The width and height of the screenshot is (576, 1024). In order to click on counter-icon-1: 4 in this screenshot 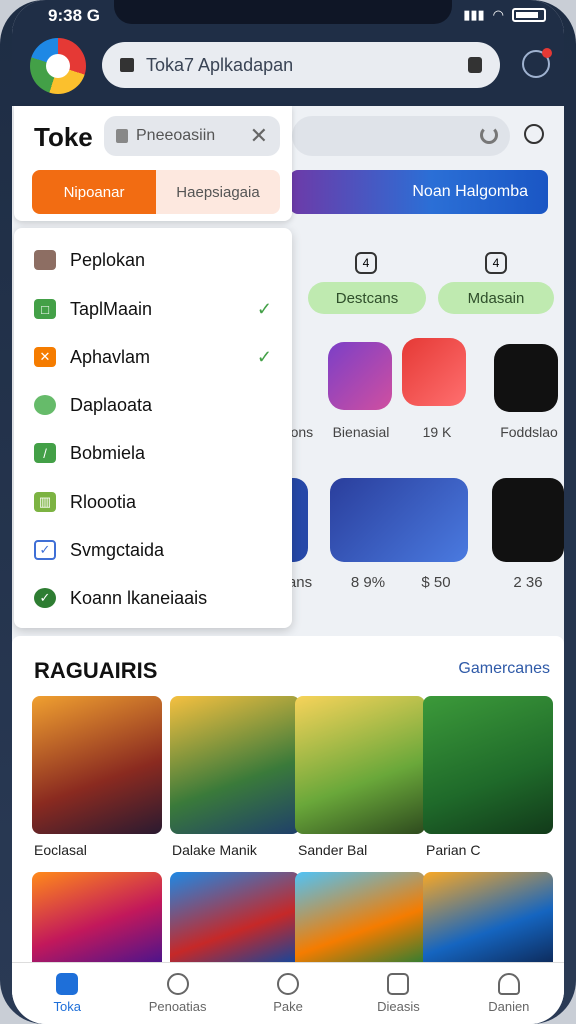, I will do `click(366, 263)`.